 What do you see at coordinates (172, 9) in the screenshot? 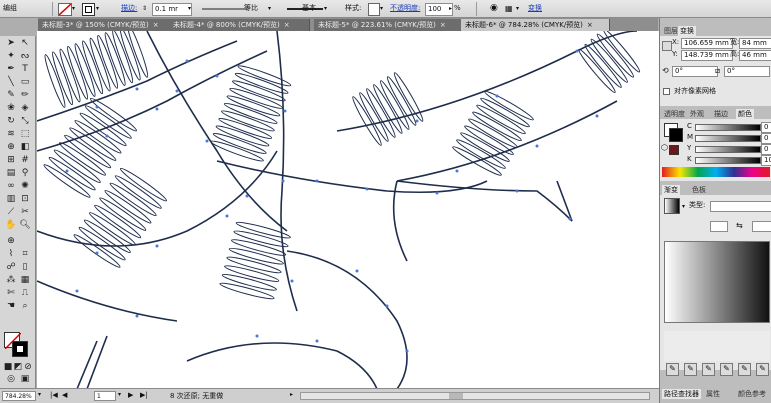
I see `stroke-weight-field: 0.1 mr` at bounding box center [172, 9].